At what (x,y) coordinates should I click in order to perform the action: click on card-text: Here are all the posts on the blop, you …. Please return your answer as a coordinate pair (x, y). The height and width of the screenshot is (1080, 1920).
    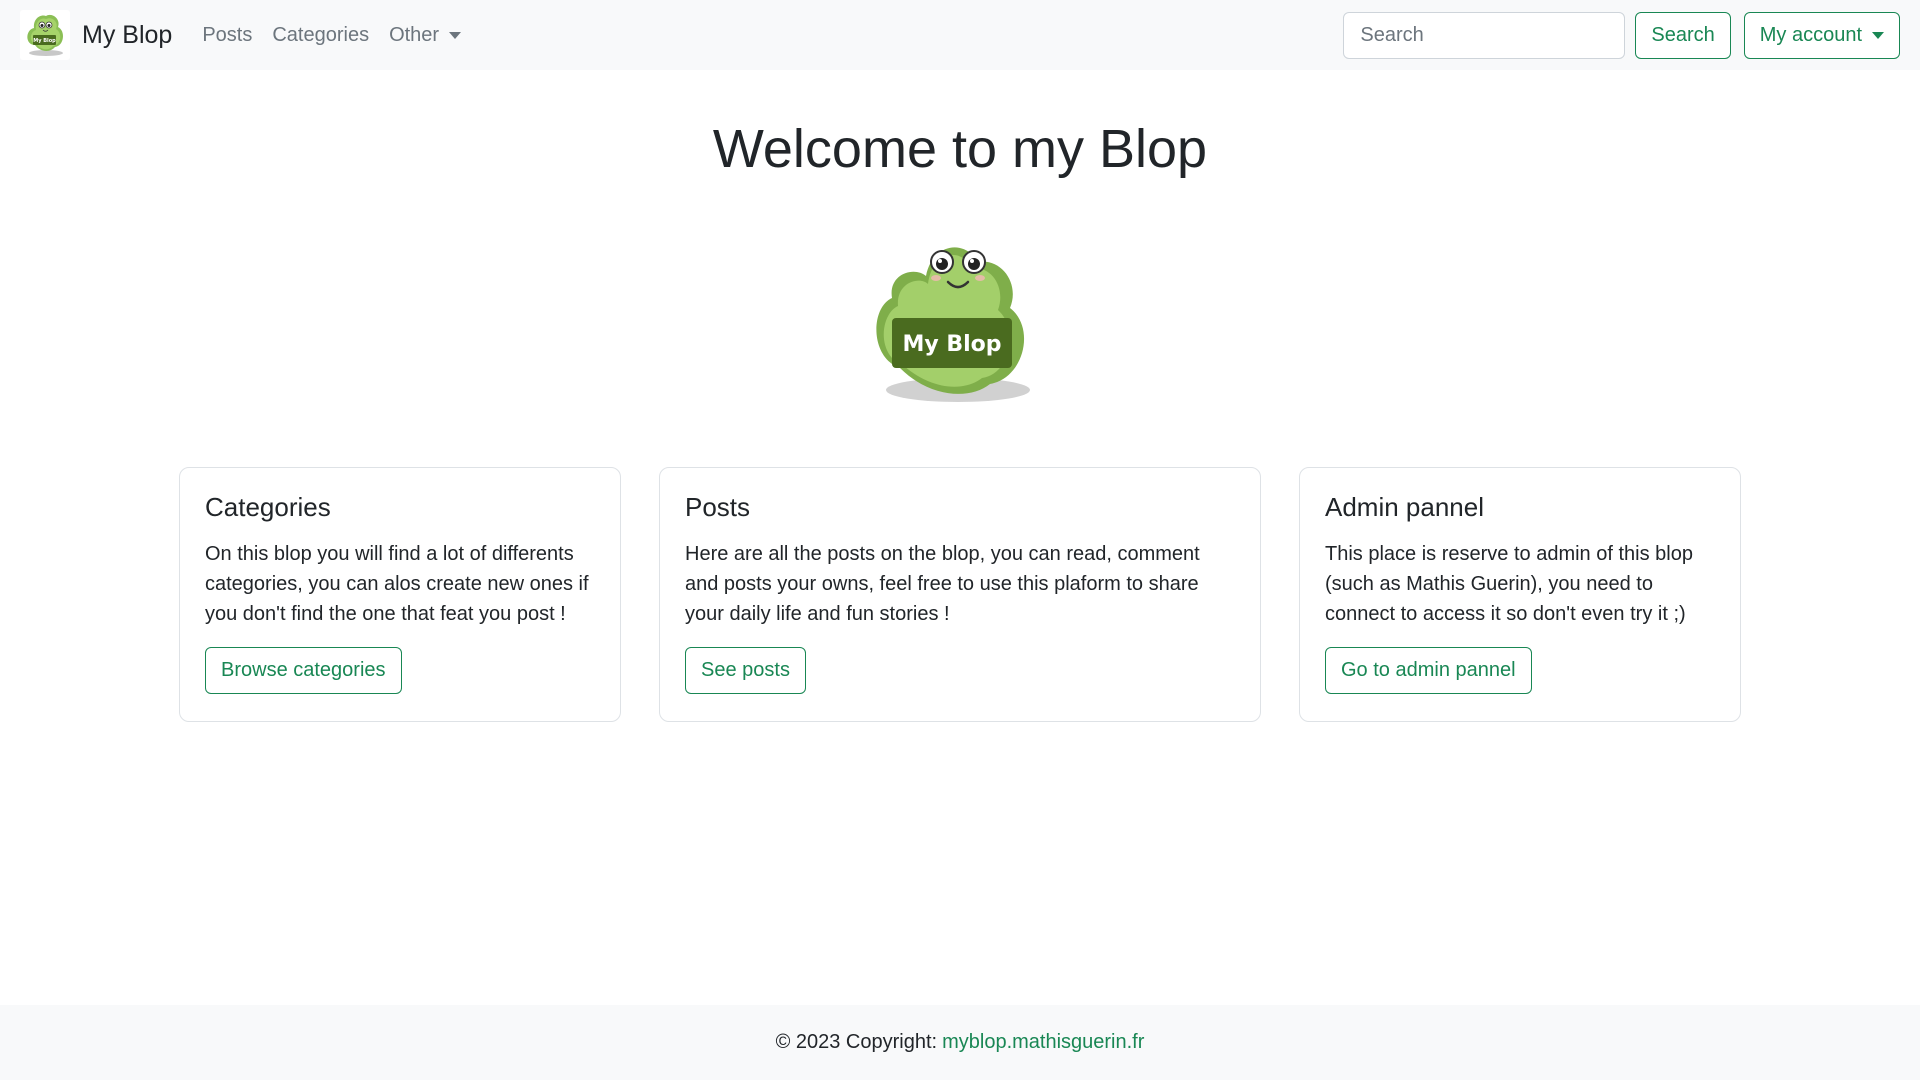
    Looking at the image, I should click on (942, 584).